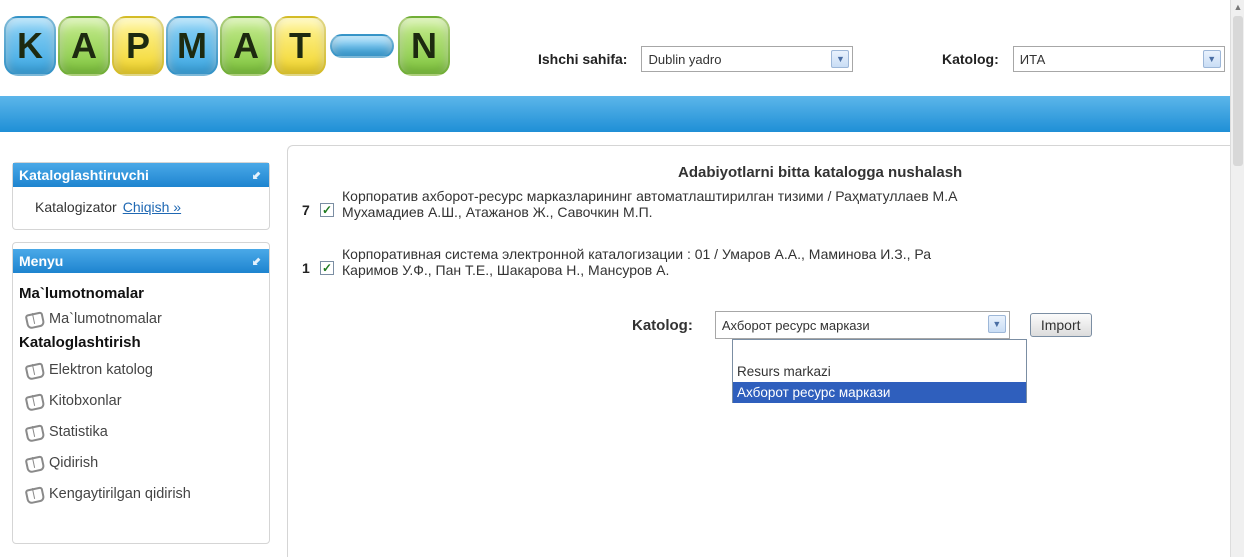  I want to click on logo-dash, so click(362, 46).